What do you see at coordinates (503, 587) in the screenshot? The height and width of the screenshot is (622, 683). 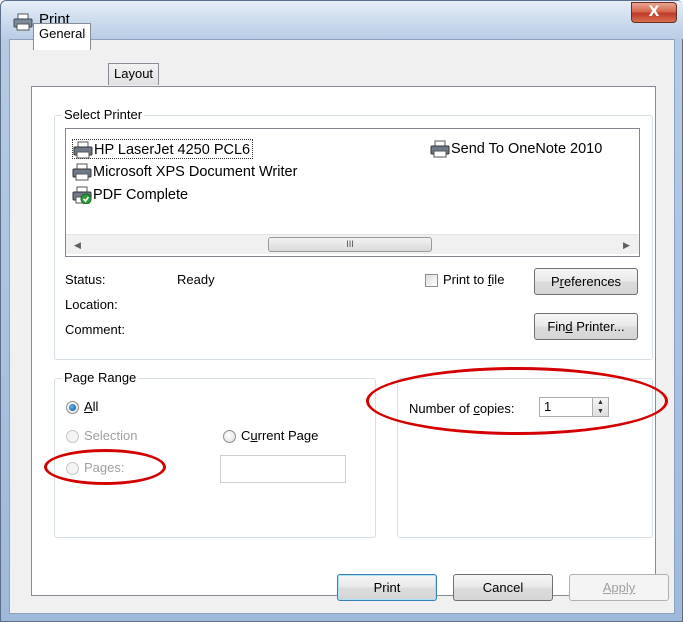 I see `cancel-button: Cancel` at bounding box center [503, 587].